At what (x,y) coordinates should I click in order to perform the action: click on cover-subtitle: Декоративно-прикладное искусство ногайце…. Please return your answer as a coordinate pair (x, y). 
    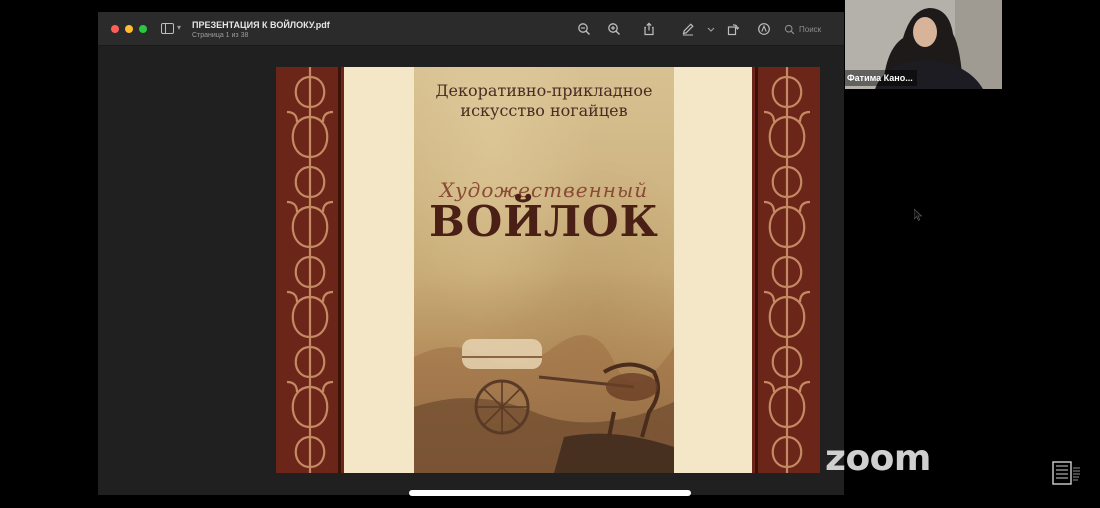
    Looking at the image, I should click on (544, 100).